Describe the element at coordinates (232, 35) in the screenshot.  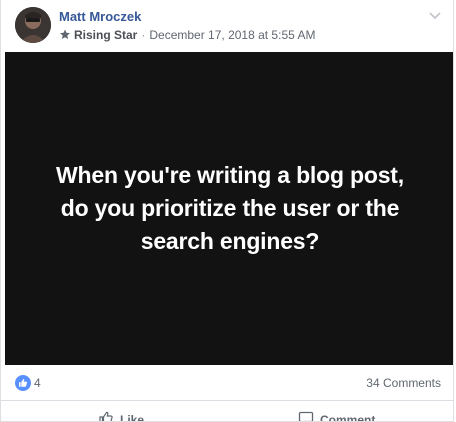
I see `post-timestamp: December 17, 2018 at 5:55 AM` at that location.